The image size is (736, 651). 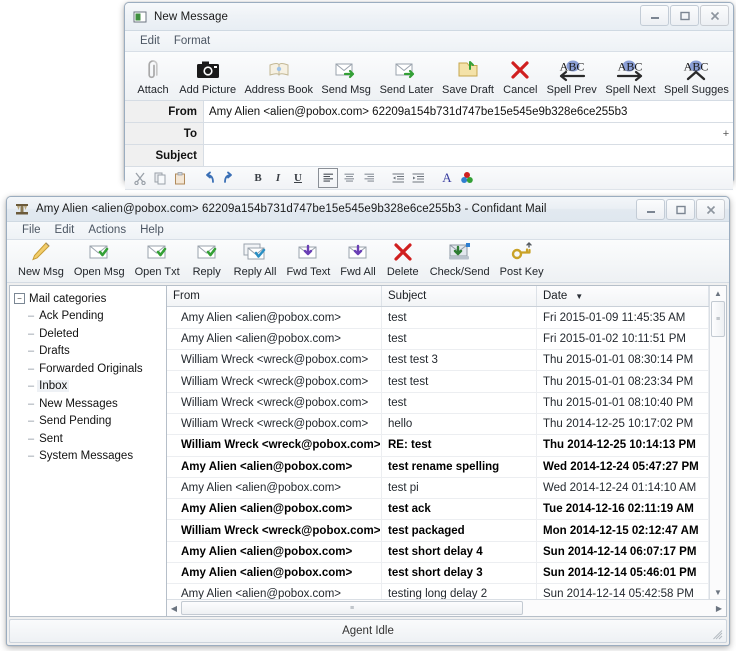 I want to click on toolbar-button-open-txt: Open Txt, so click(x=157, y=260).